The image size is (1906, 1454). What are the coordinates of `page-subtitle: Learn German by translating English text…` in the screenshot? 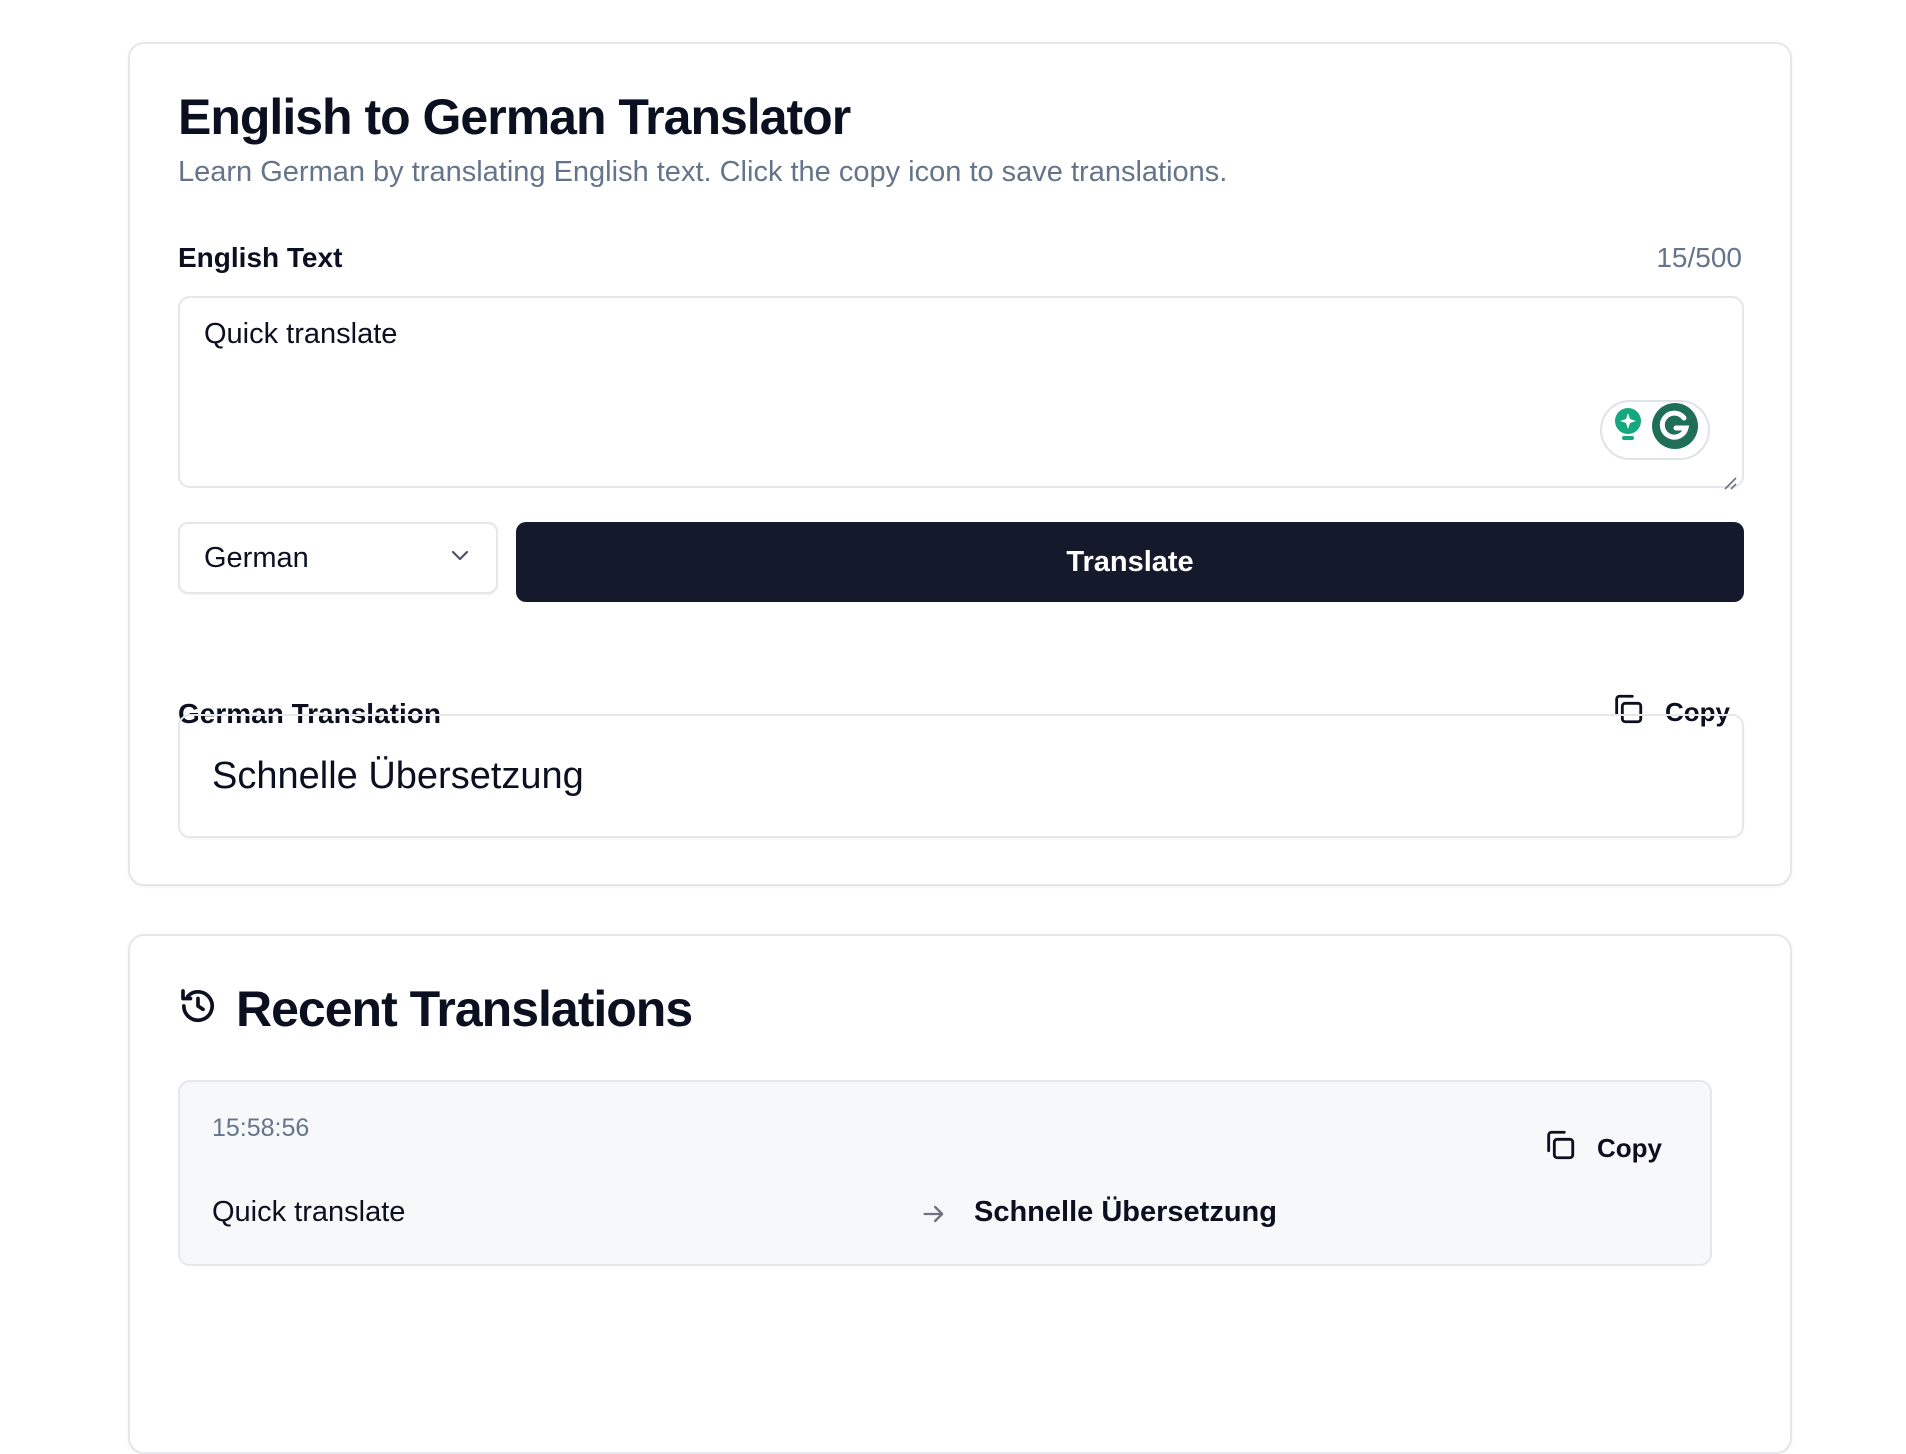 It's located at (703, 172).